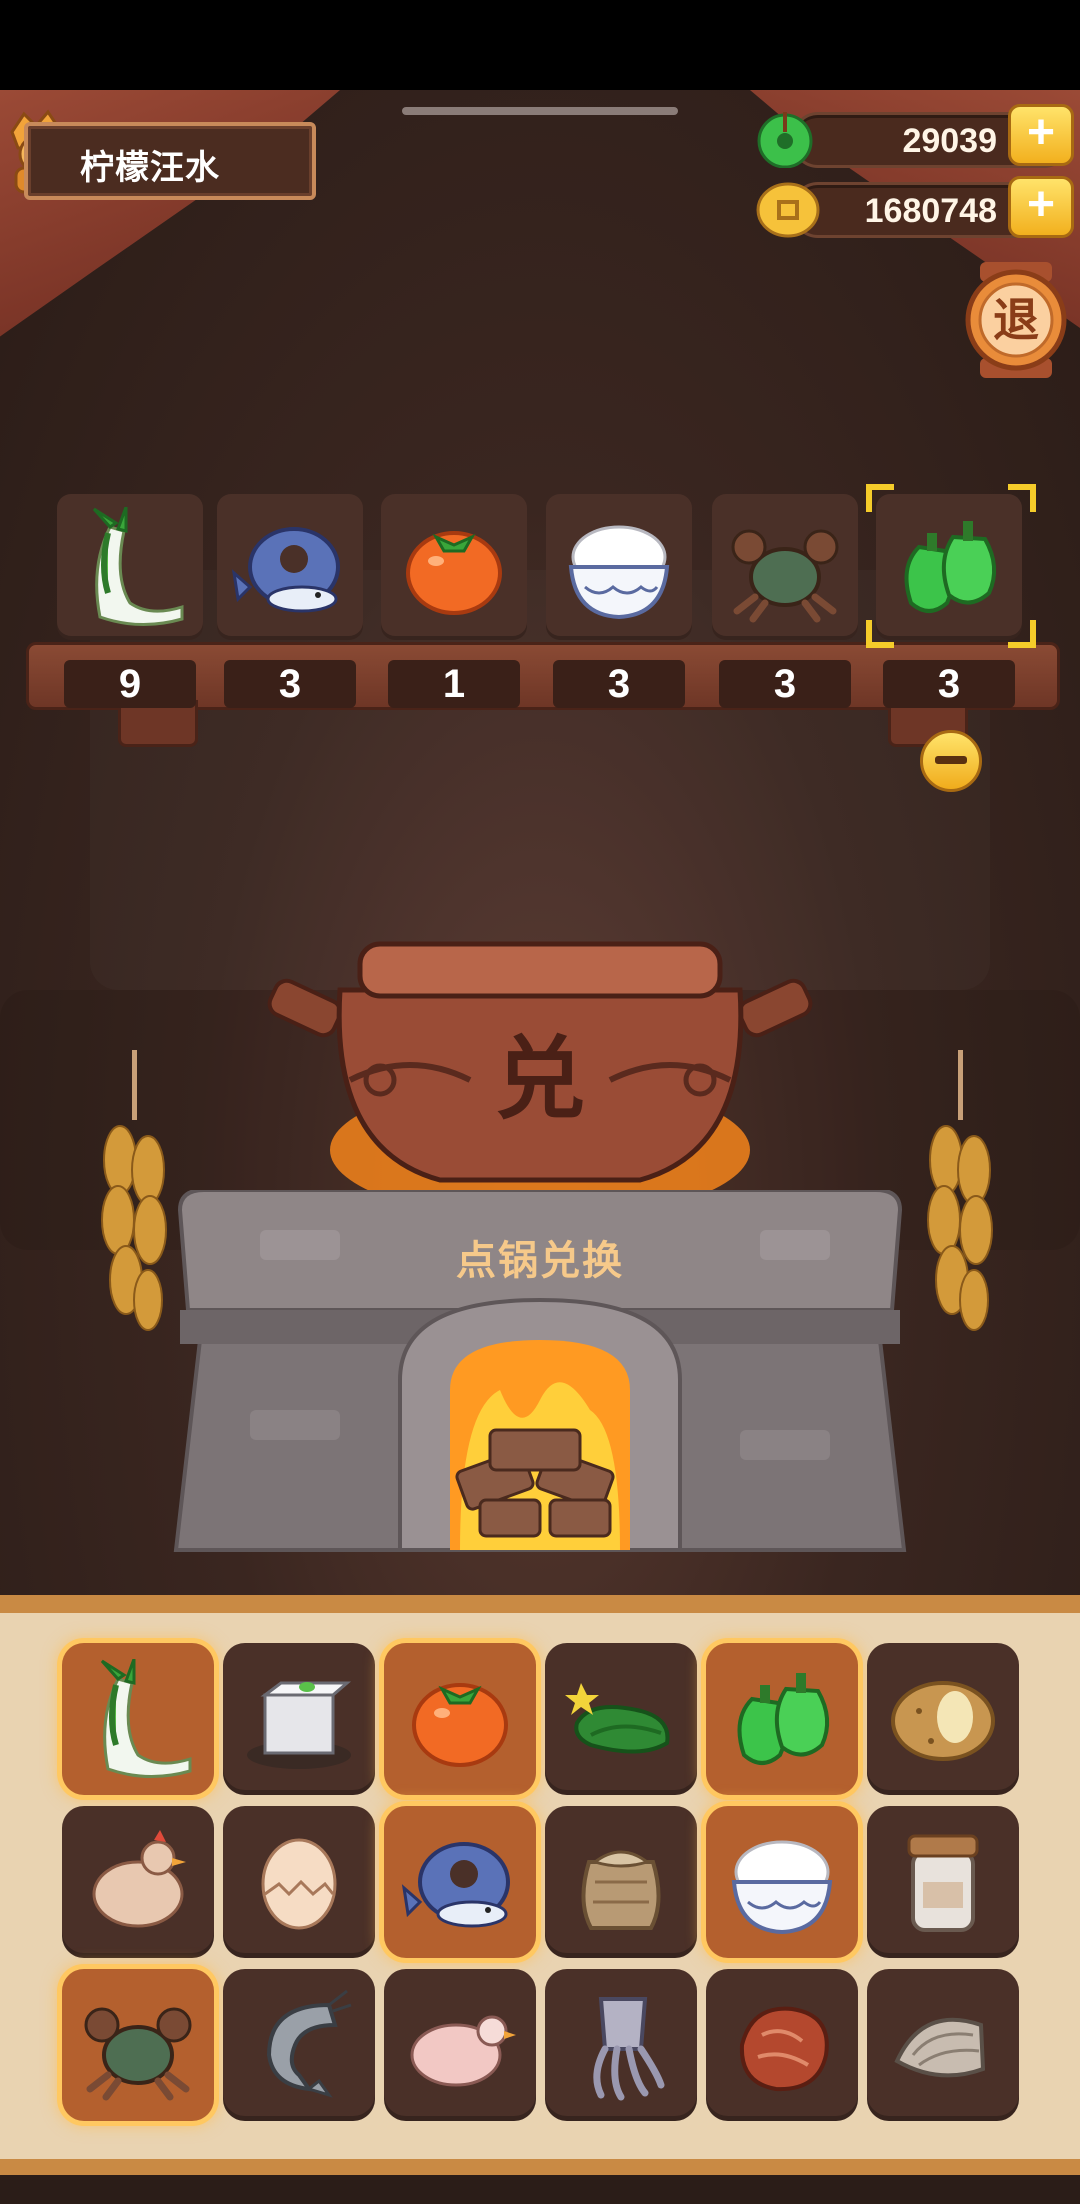 This screenshot has width=1080, height=2204. Describe the element at coordinates (1041, 135) in the screenshot. I see `add-jade-button: +` at that location.